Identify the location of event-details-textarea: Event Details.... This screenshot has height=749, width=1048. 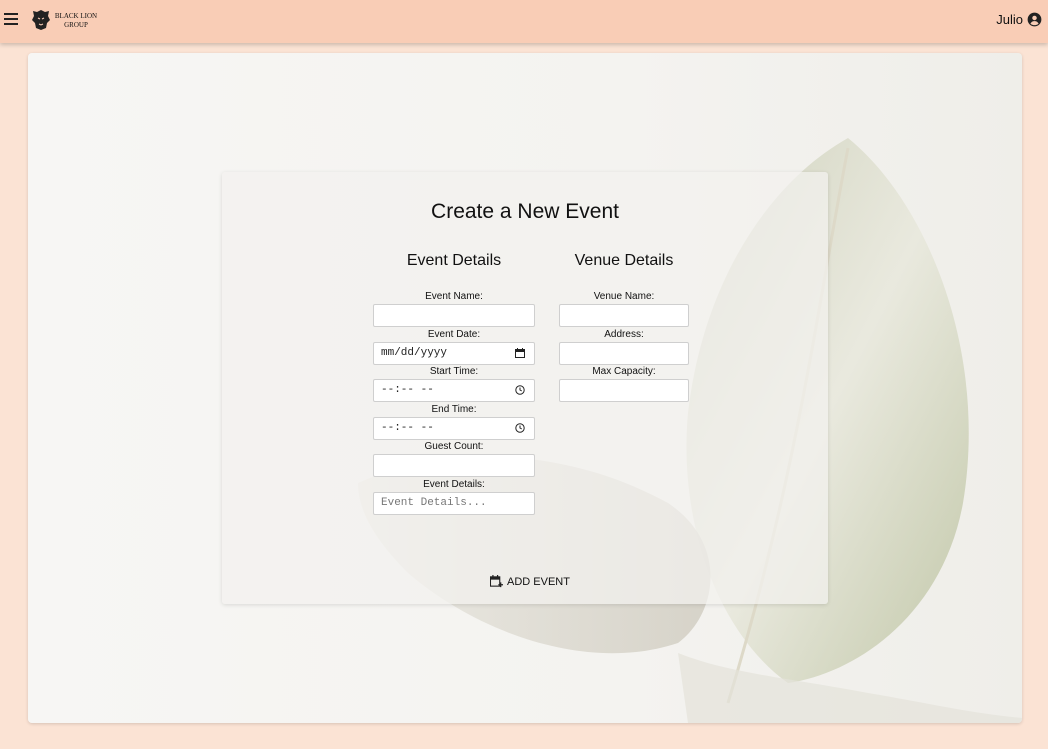
(454, 503).